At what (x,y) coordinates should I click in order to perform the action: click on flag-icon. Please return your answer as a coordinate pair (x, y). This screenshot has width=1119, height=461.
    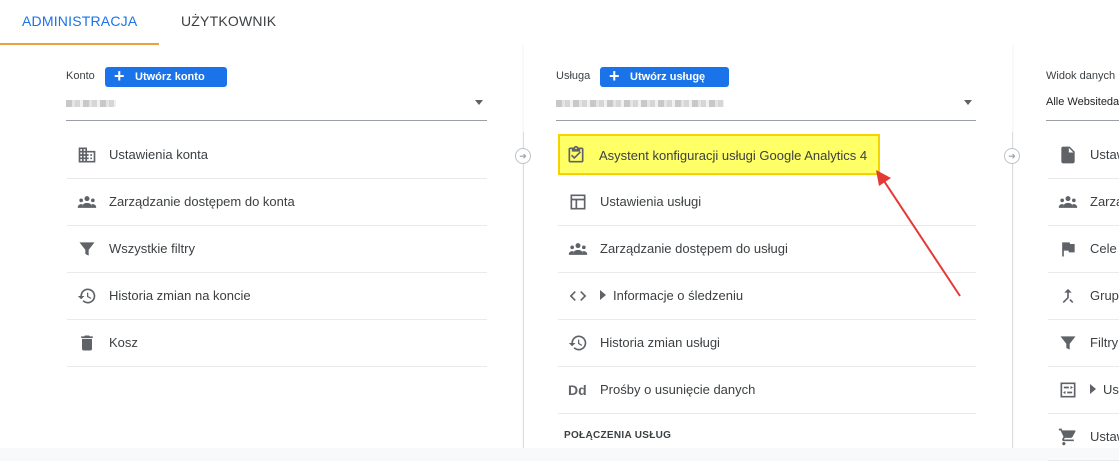
    Looking at the image, I should click on (1068, 249).